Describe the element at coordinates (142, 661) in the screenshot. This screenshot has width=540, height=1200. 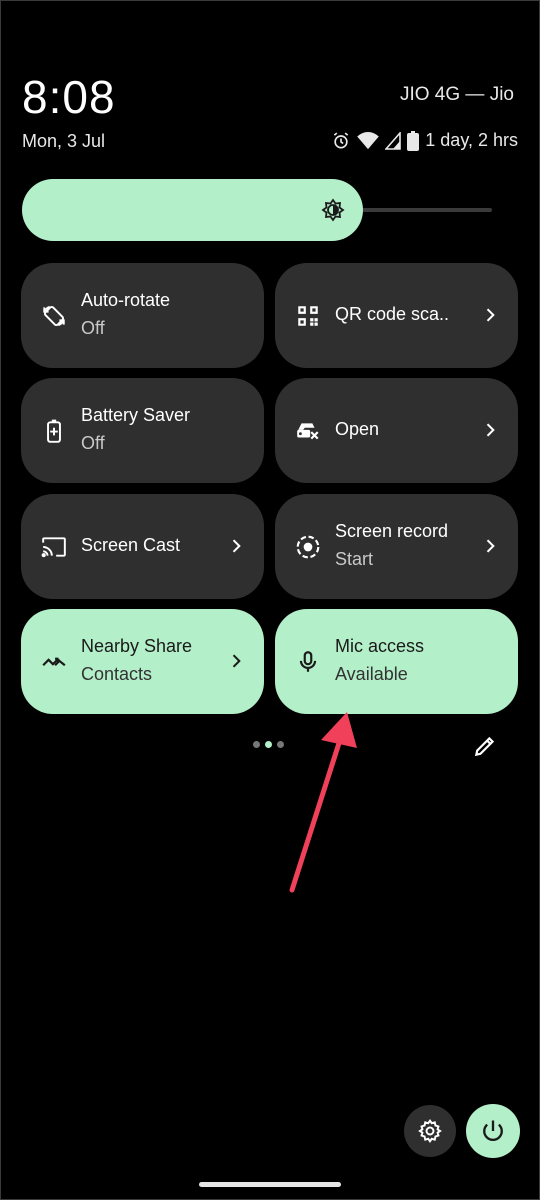
I see `tile-nearby-share: Nearby Share Contacts` at that location.